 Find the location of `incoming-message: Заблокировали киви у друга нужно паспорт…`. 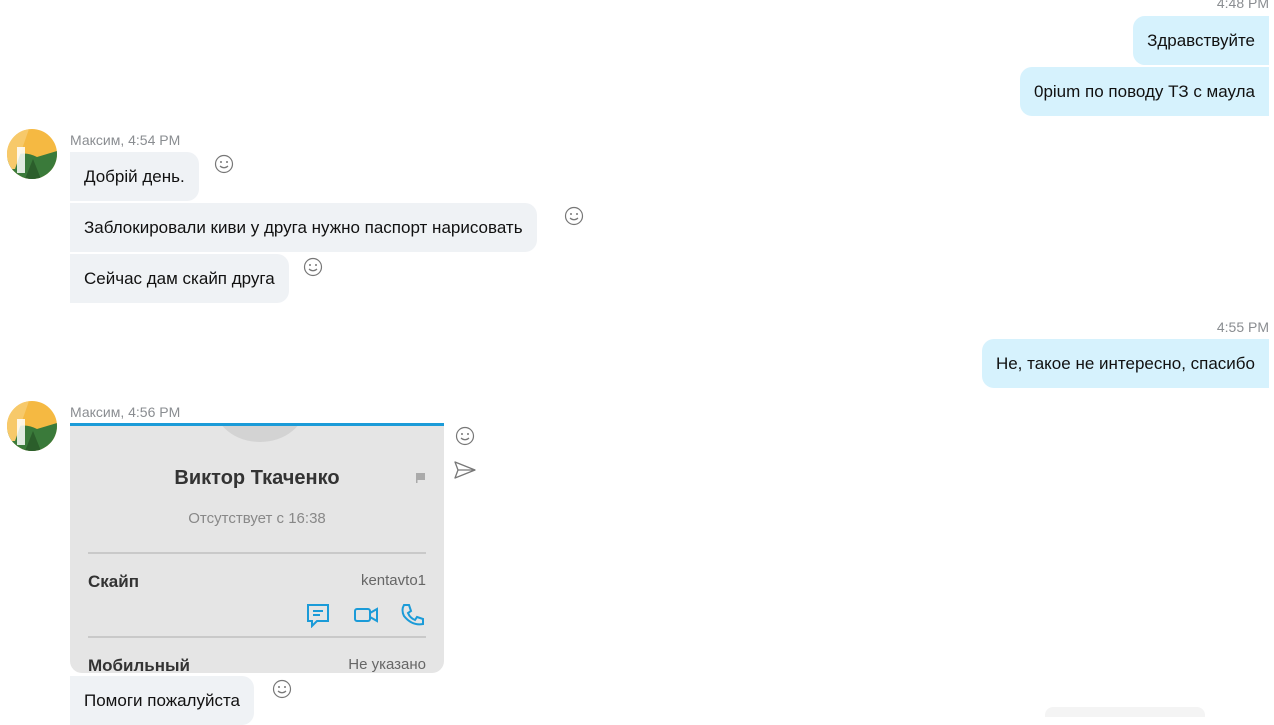

incoming-message: Заблокировали киви у друга нужно паспорт… is located at coordinates (303, 227).